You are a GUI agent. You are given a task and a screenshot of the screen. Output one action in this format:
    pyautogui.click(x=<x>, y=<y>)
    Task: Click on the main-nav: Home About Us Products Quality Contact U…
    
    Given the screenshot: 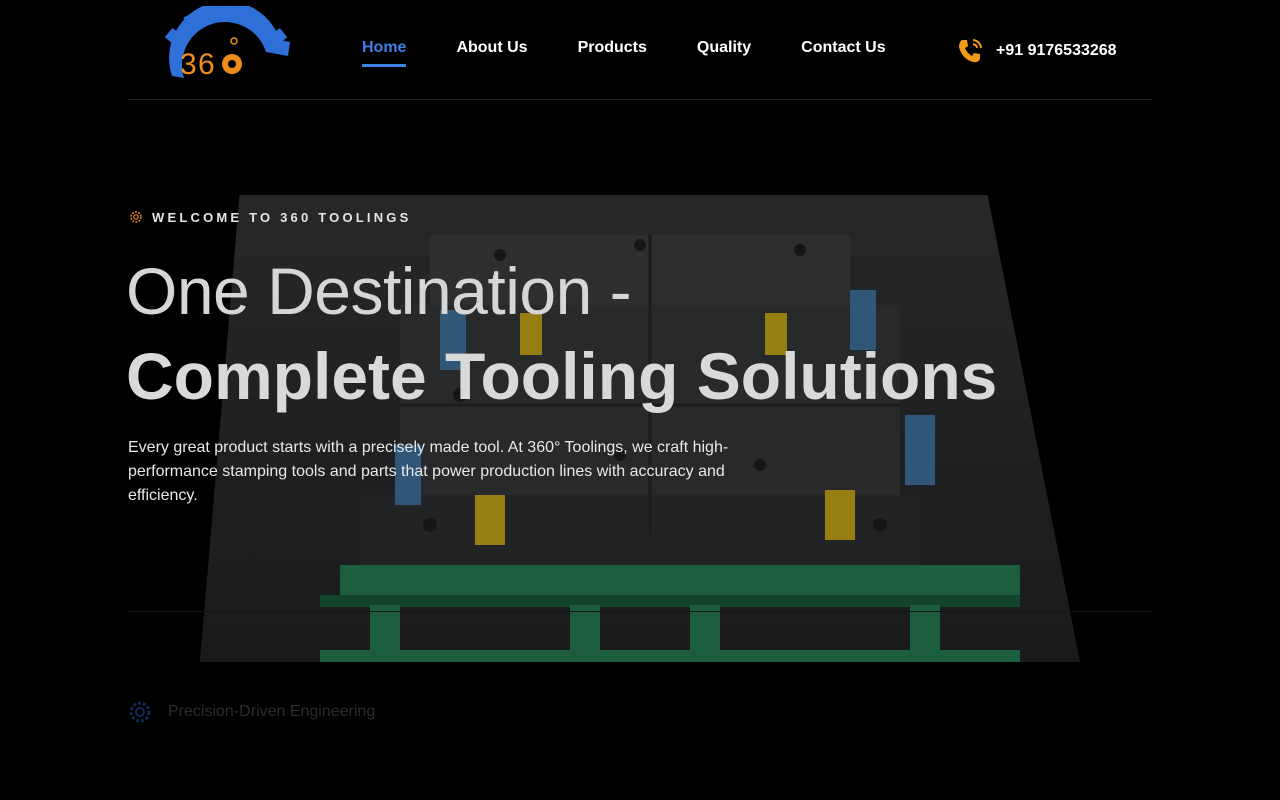 What is the action you would take?
    pyautogui.click(x=649, y=52)
    